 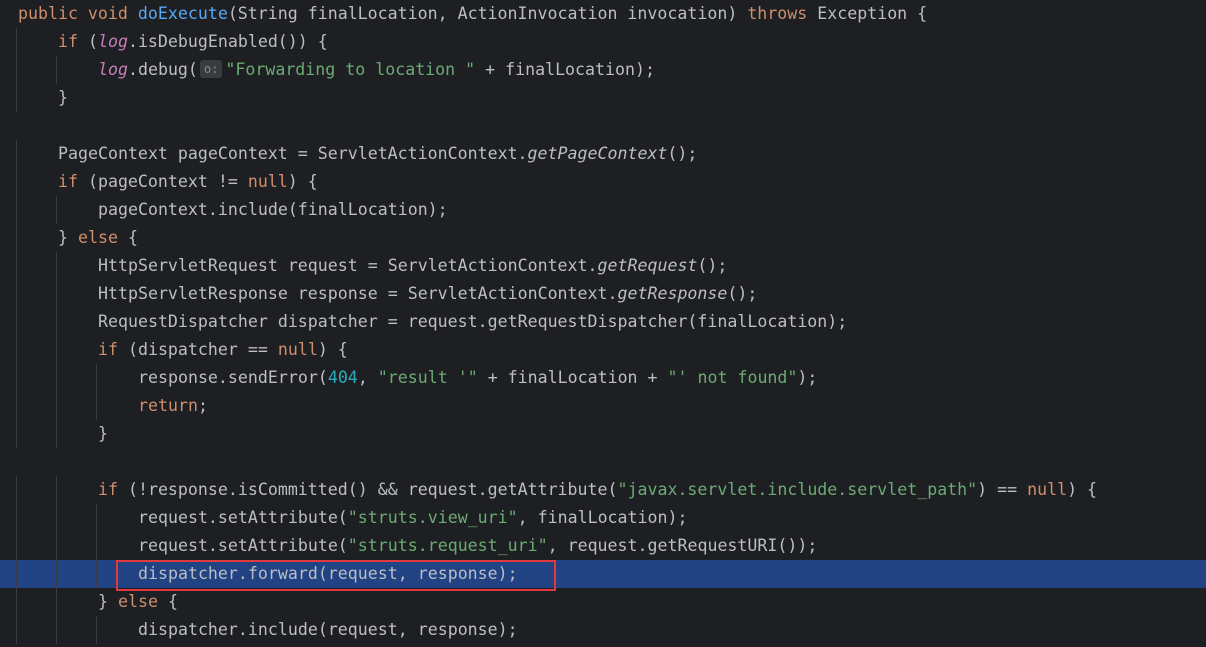 What do you see at coordinates (336, 575) in the screenshot?
I see `highlight-box` at bounding box center [336, 575].